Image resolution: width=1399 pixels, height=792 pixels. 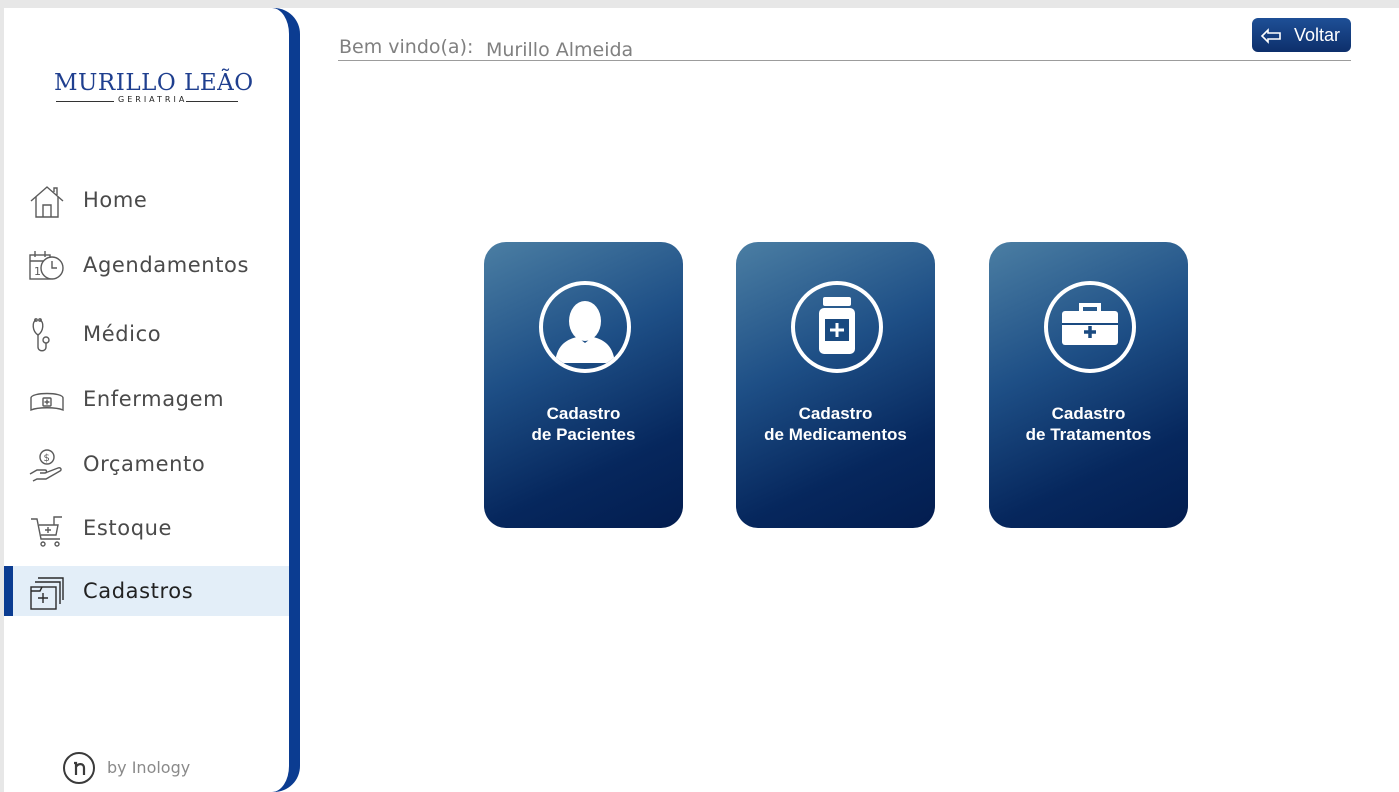 I want to click on sidebar-item-enfermagem: Enfermagem, so click(x=146, y=399).